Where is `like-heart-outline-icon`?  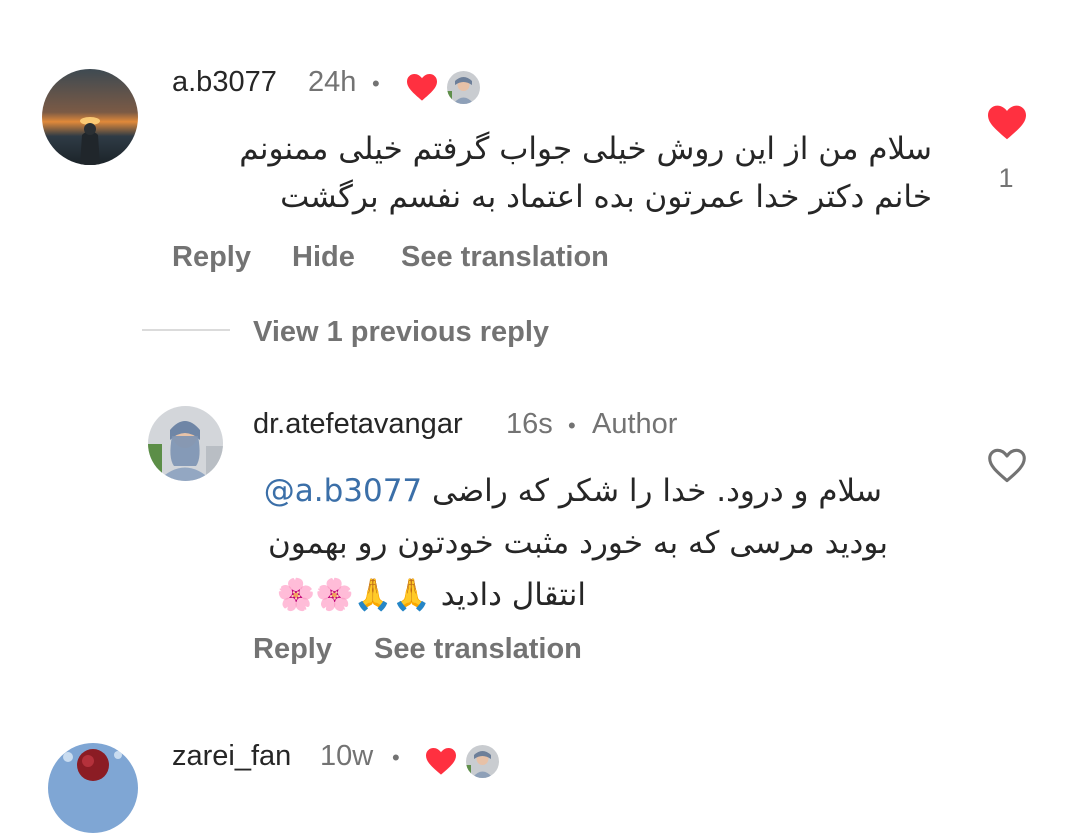 like-heart-outline-icon is located at coordinates (1007, 465).